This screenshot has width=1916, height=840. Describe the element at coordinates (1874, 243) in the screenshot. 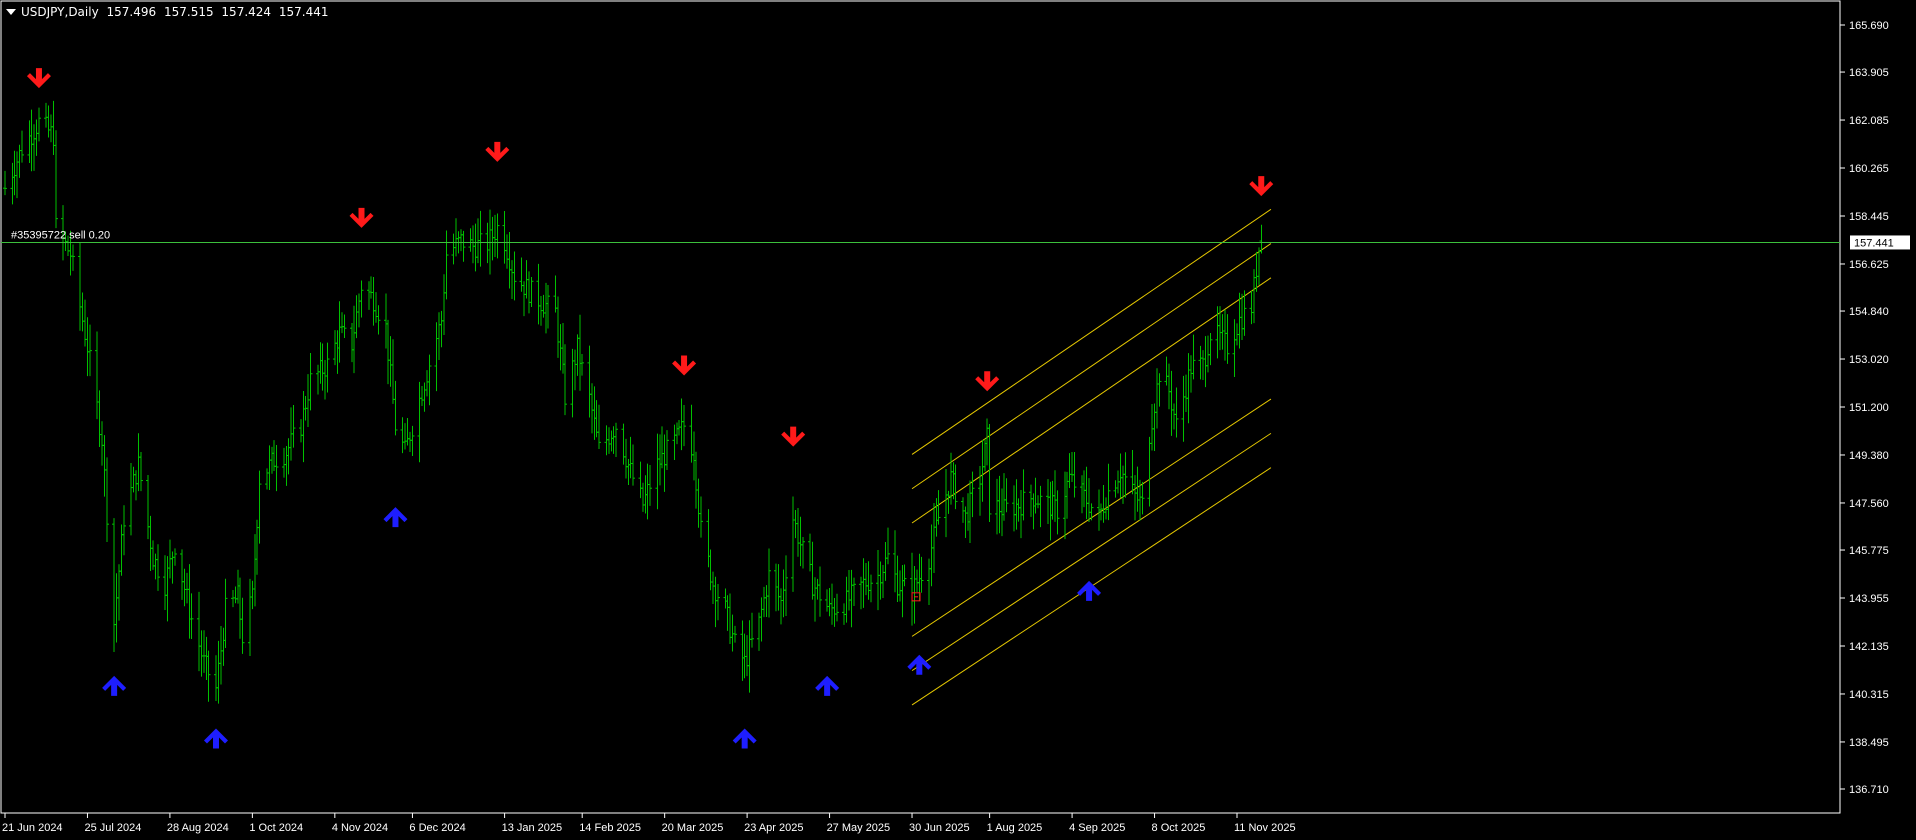

I see `price-label-text: 157.441` at that location.